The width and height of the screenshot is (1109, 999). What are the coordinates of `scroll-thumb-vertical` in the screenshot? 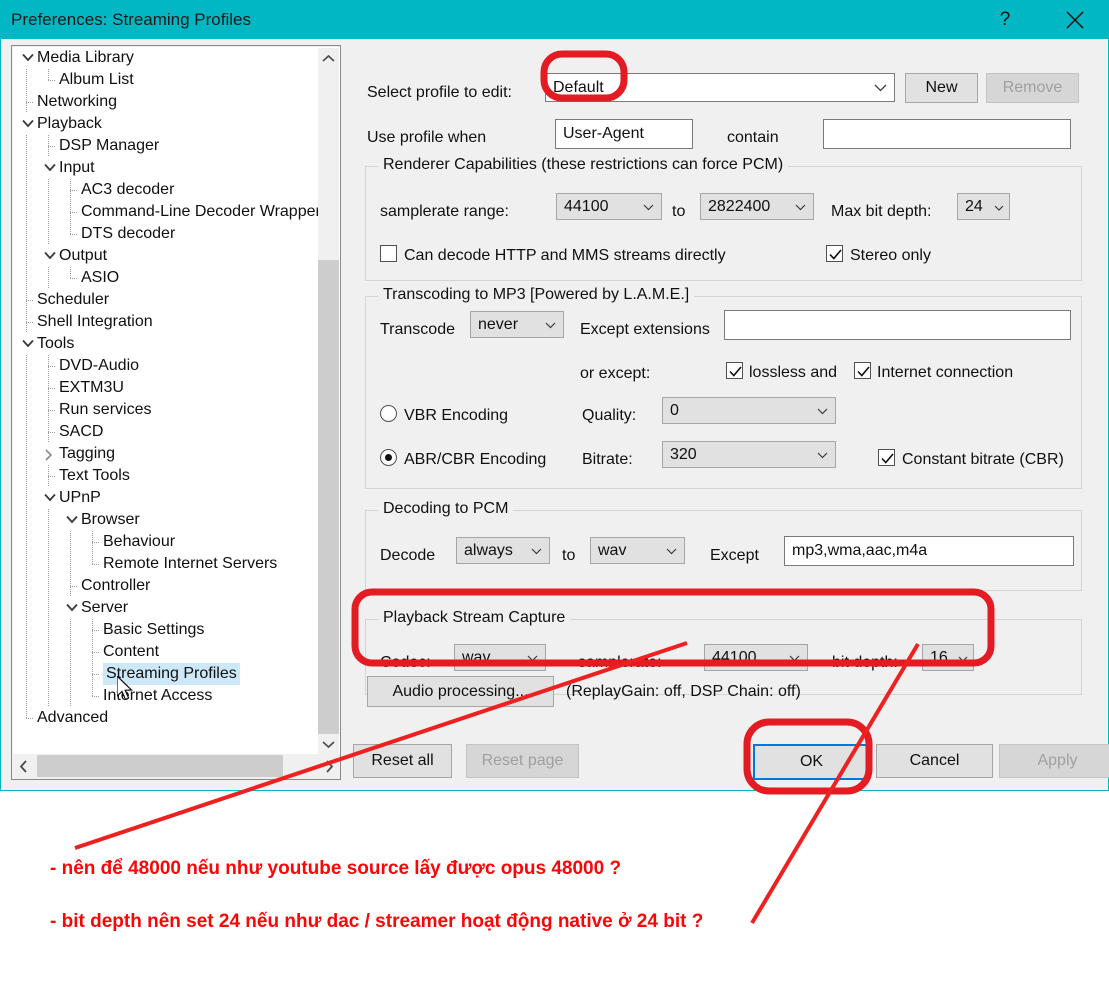 It's located at (328, 497).